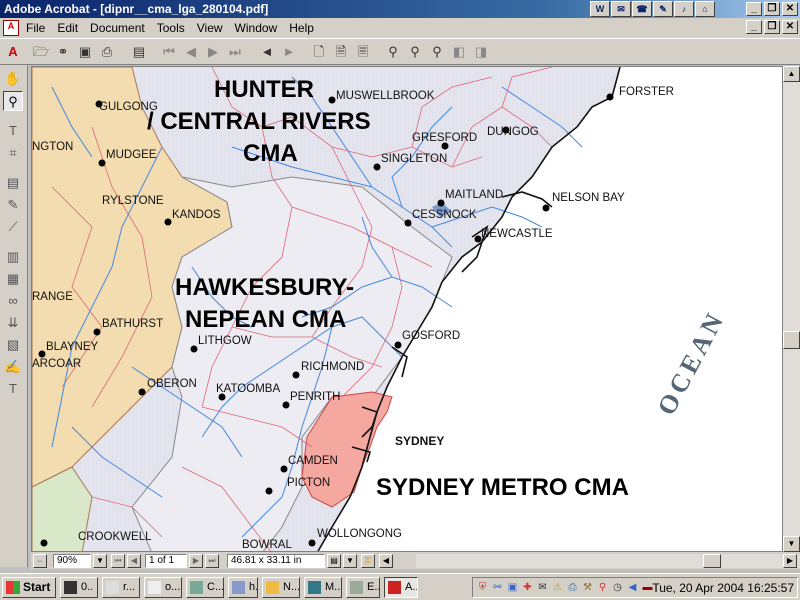  I want to click on actual-size-icon: 🗋, so click(319, 52).